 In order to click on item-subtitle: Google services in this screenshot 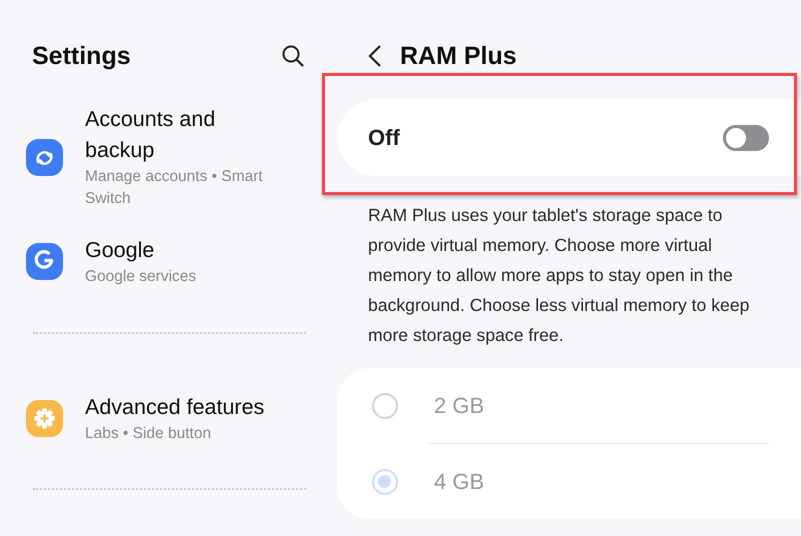, I will do `click(141, 277)`.